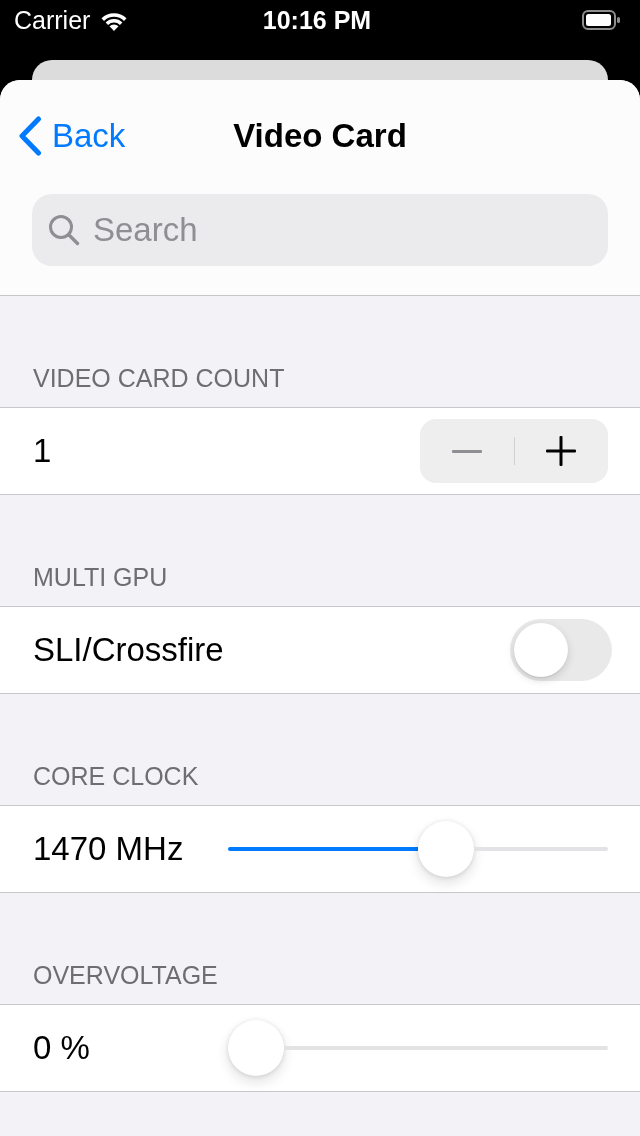 The height and width of the screenshot is (1136, 640). What do you see at coordinates (561, 451) in the screenshot?
I see `plus-icon` at bounding box center [561, 451].